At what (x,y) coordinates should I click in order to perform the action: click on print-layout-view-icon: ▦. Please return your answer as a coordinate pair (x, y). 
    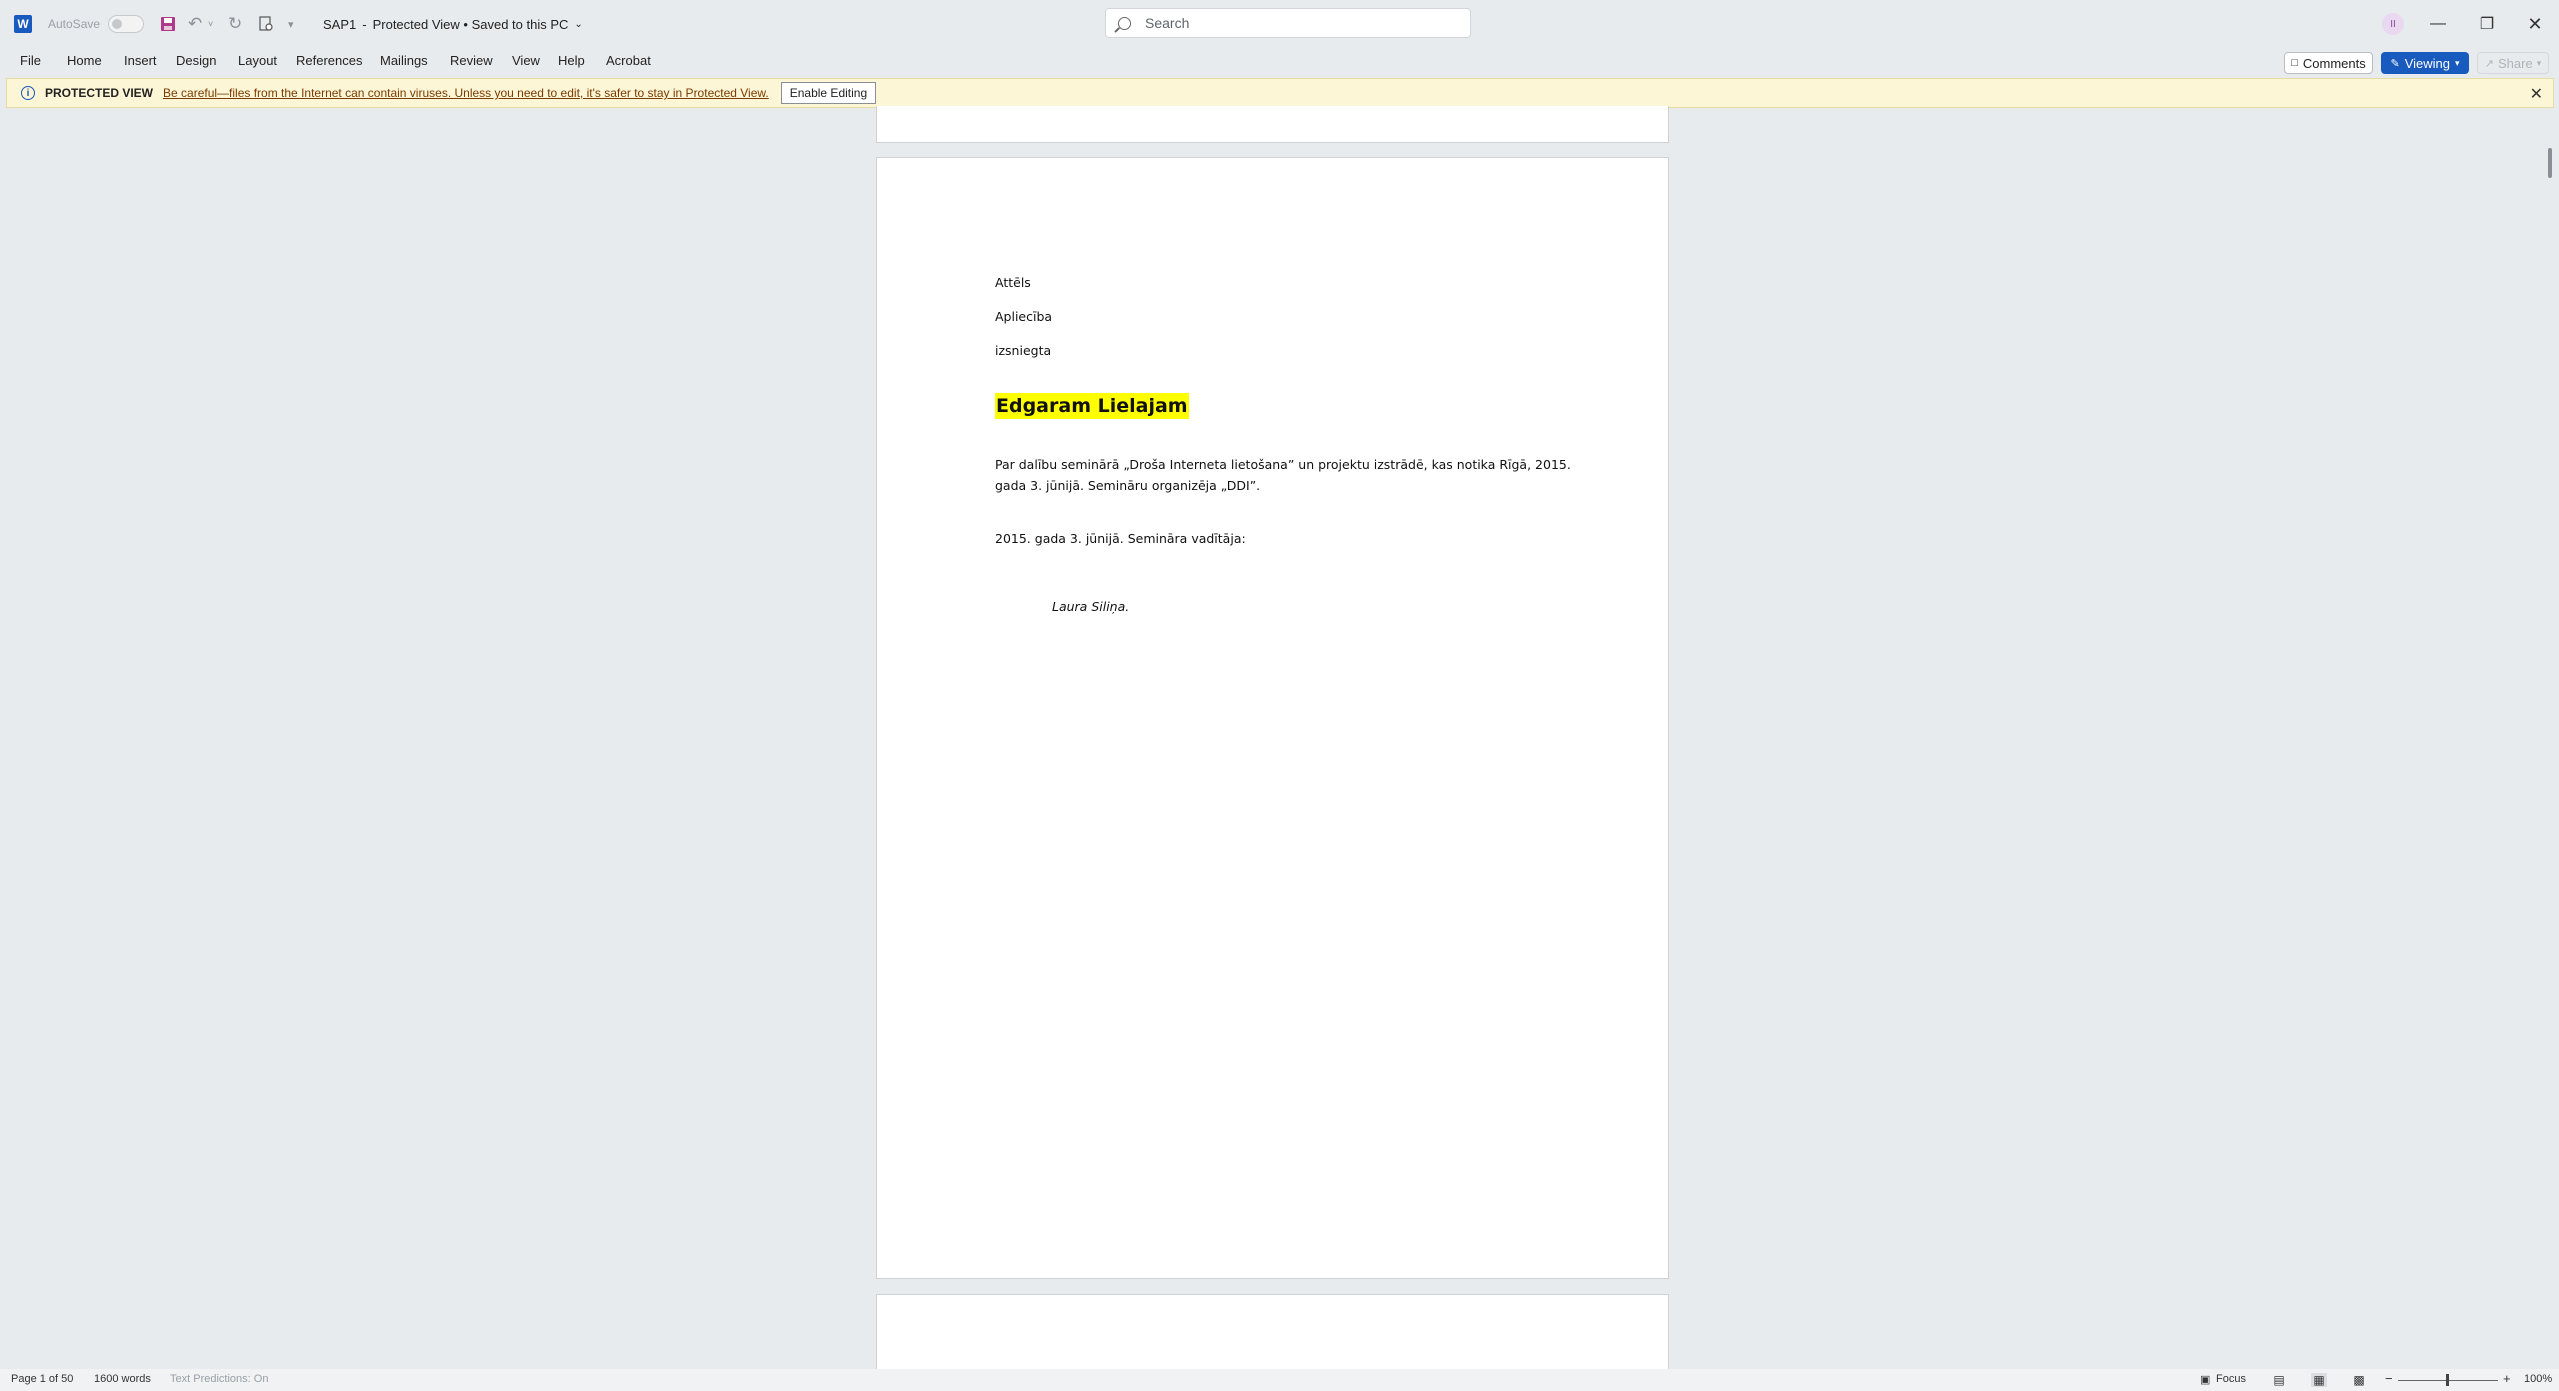
    Looking at the image, I should click on (2319, 1380).